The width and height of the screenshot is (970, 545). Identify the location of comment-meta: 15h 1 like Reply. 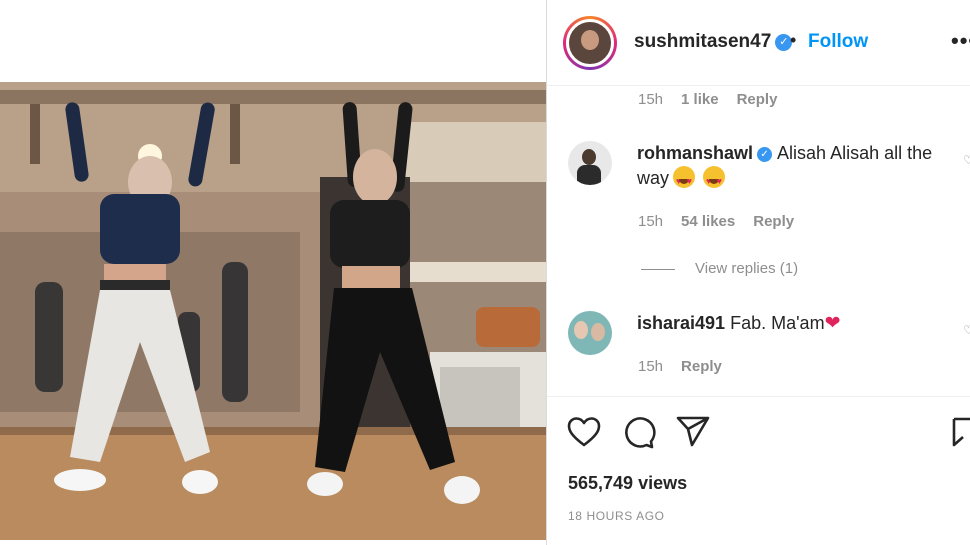
(716, 99).